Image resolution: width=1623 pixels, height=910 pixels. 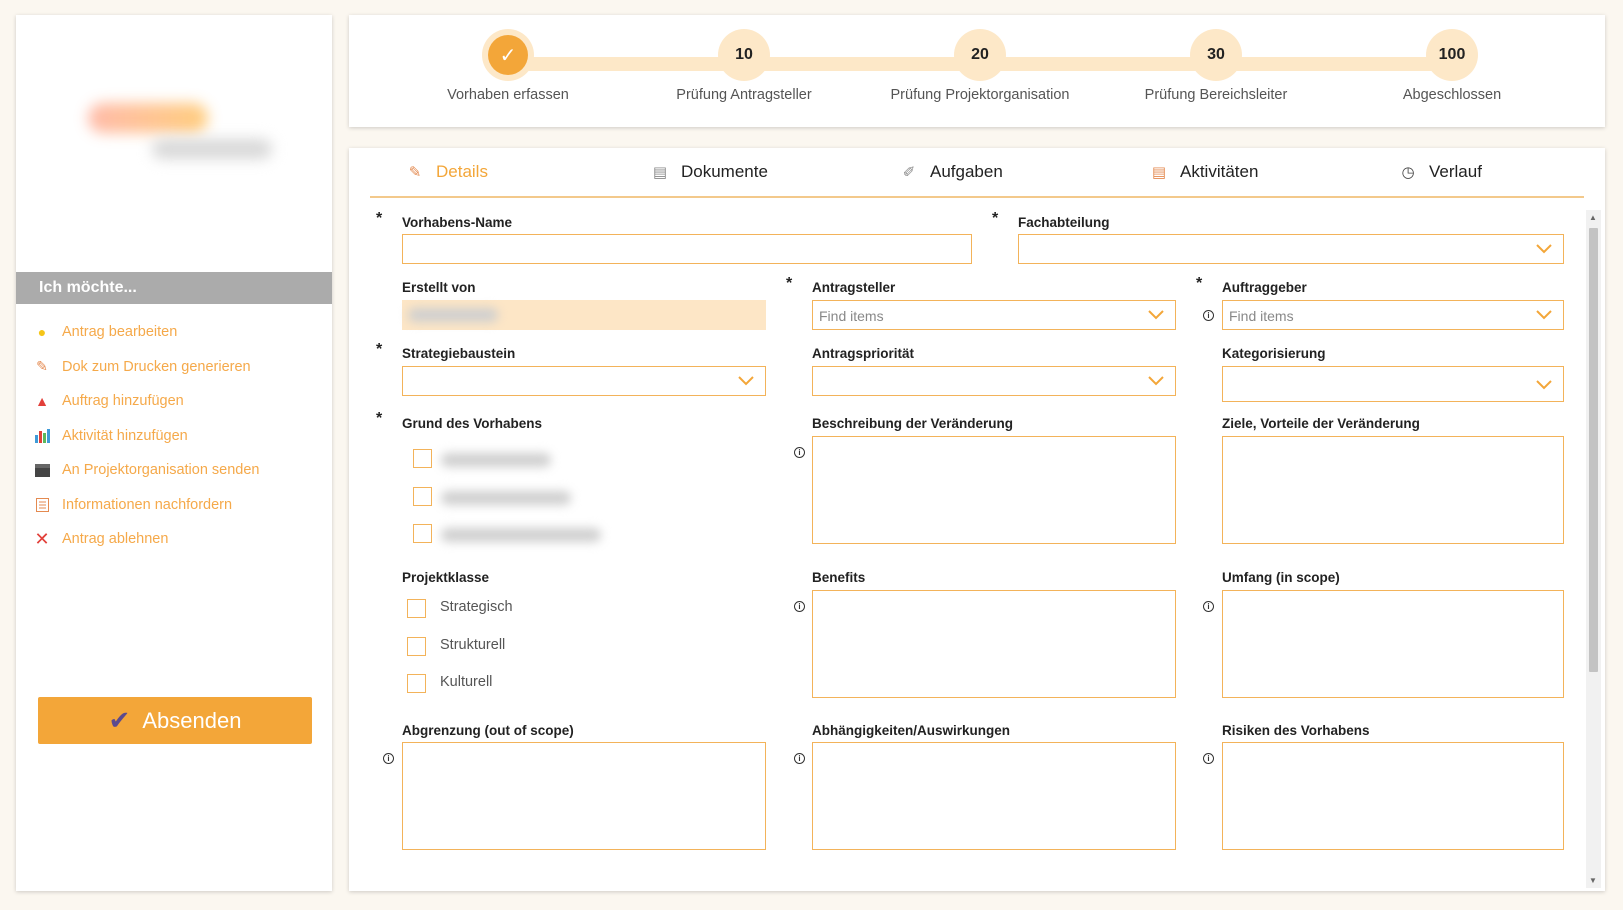 I want to click on risiken-label: Risiken des Vorhabens, so click(x=1296, y=730).